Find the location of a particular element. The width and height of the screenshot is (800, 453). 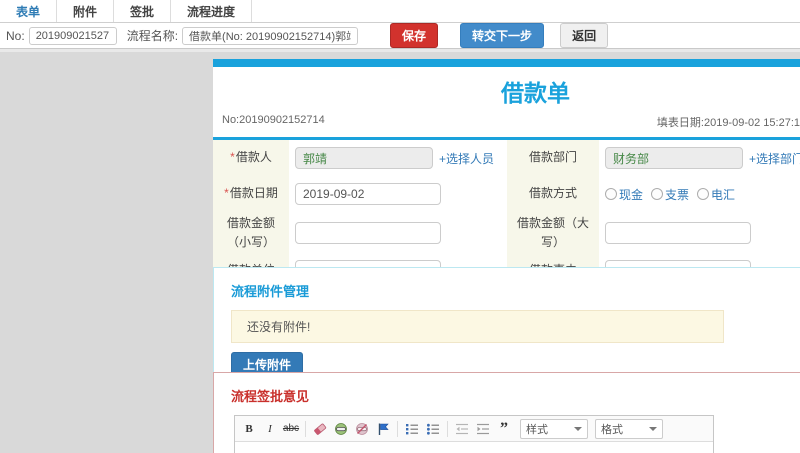

unlink-icon is located at coordinates (362, 429).